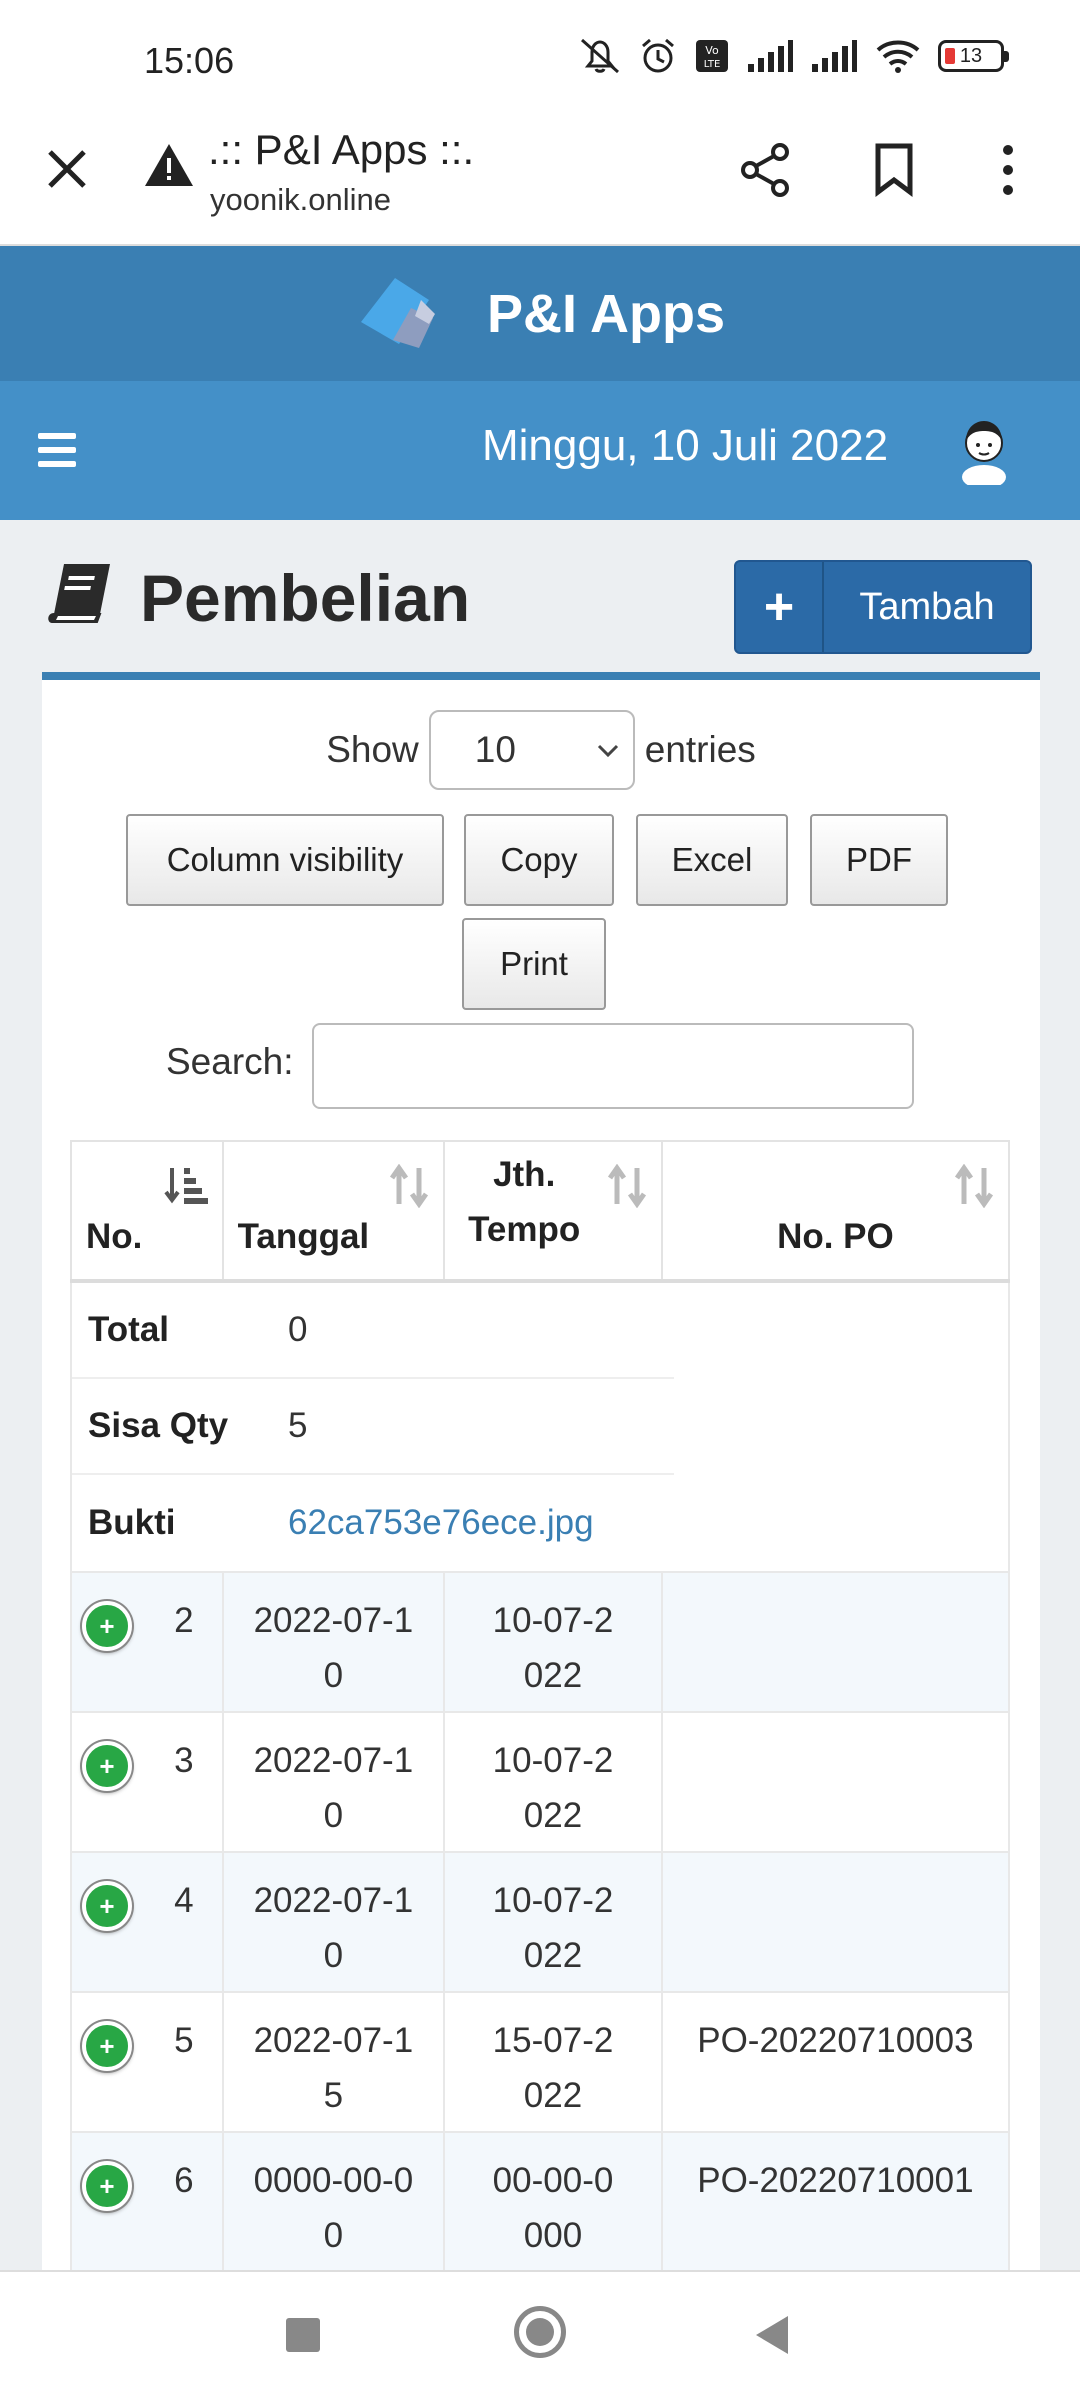 The width and height of the screenshot is (1080, 2400). I want to click on share-icon, so click(766, 172).